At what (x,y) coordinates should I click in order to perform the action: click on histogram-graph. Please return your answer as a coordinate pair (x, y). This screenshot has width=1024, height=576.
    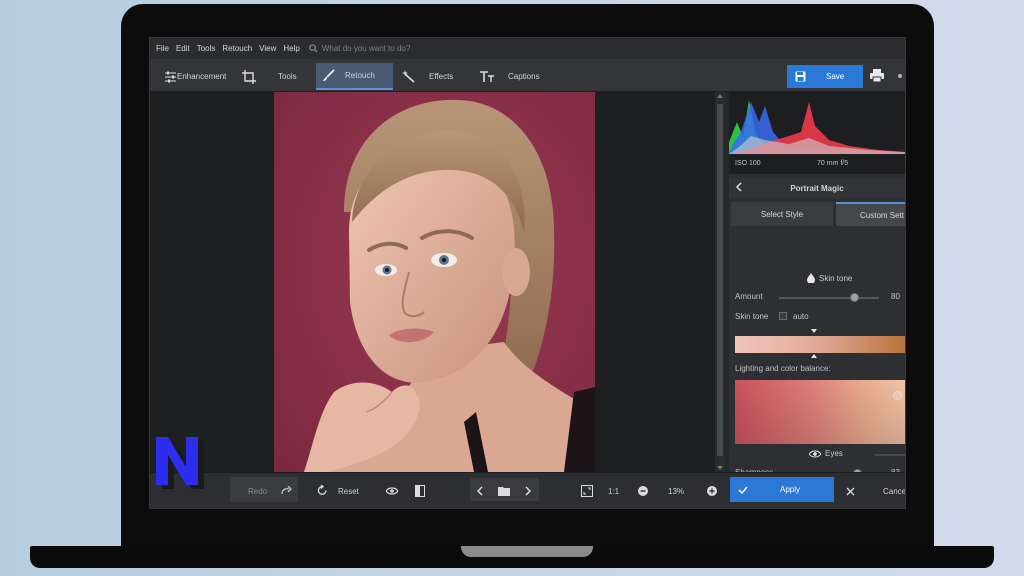
    Looking at the image, I should click on (817, 127).